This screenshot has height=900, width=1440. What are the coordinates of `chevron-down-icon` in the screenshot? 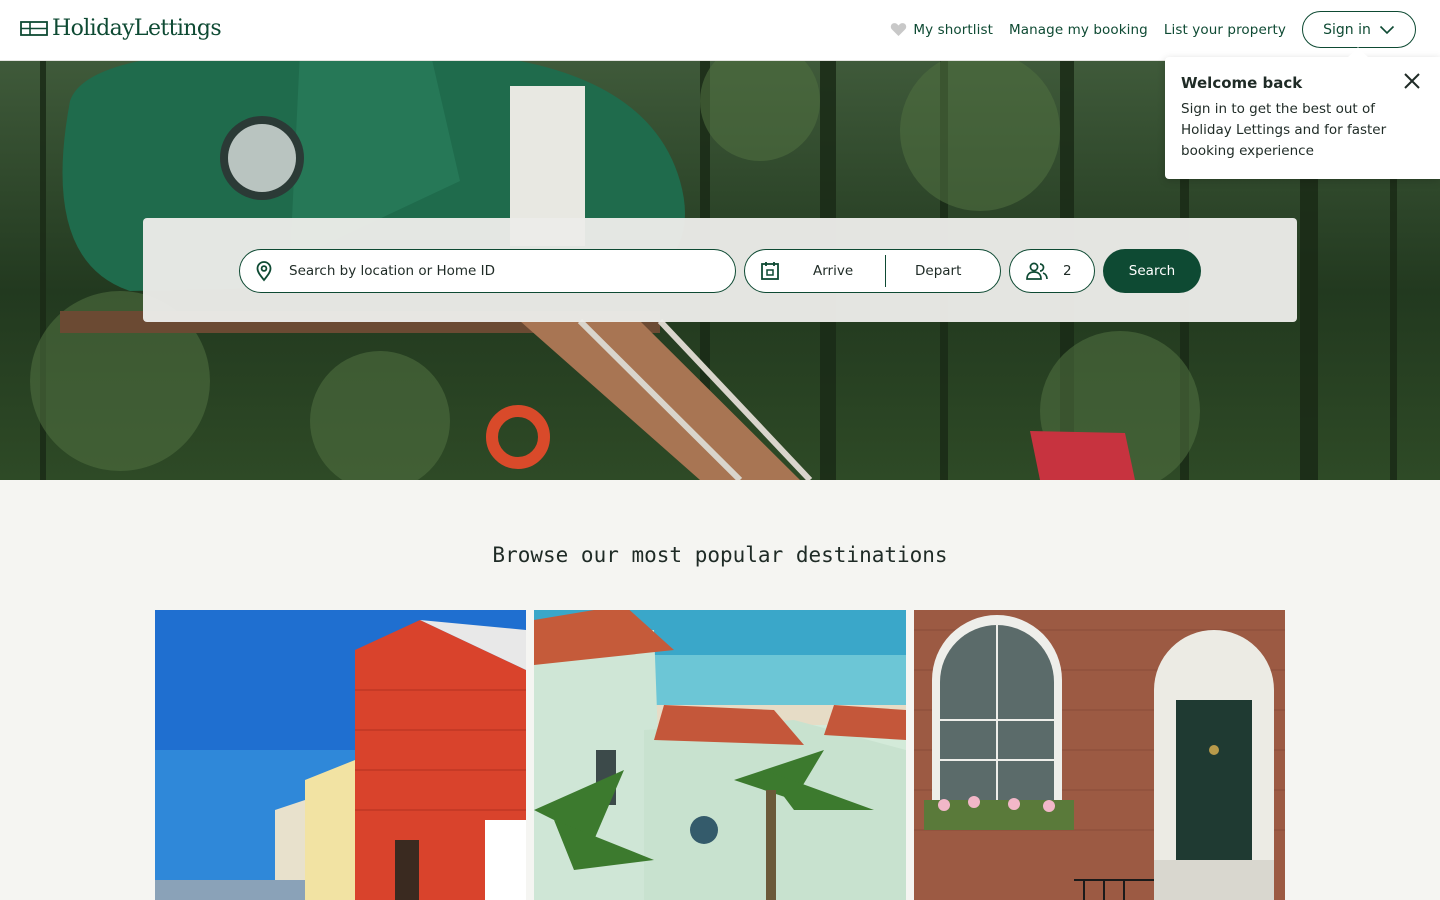 It's located at (1386, 29).